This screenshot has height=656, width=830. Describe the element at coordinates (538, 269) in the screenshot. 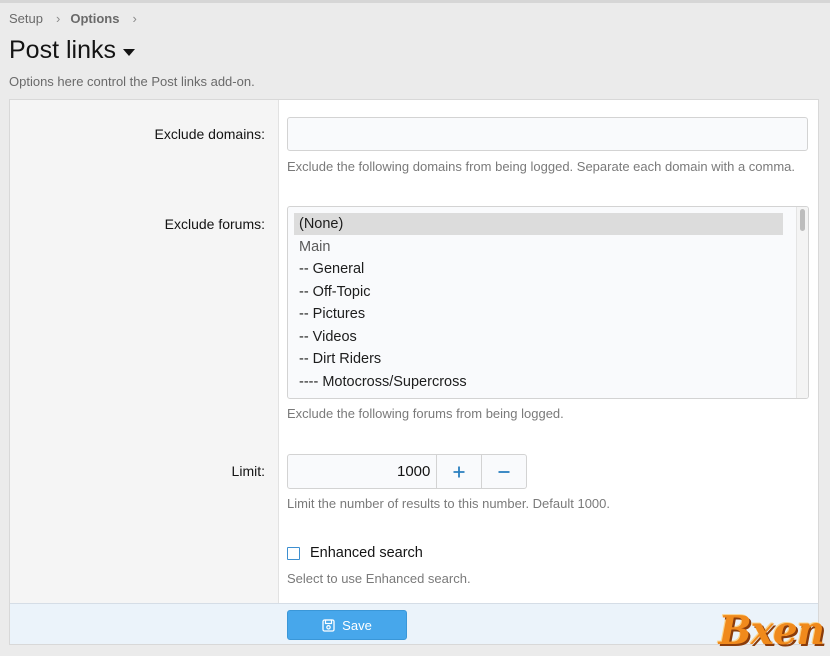

I see `forum-option-general: -- General` at that location.